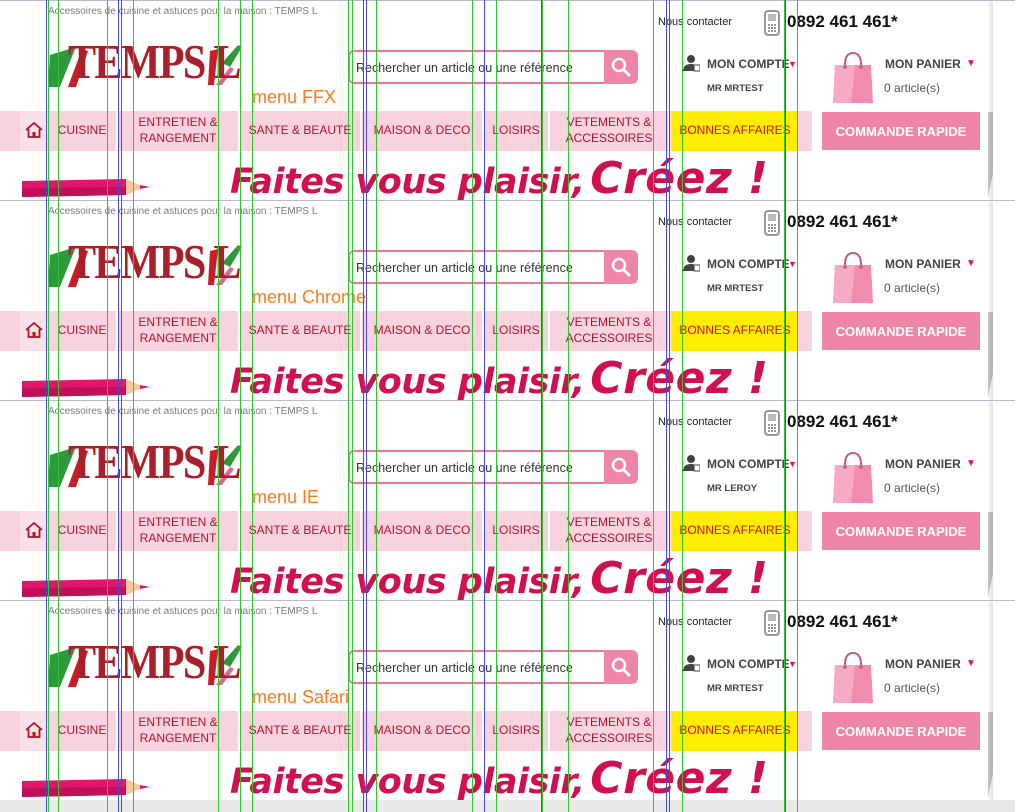  I want to click on account-user-name: MR MRTEST, so click(735, 288).